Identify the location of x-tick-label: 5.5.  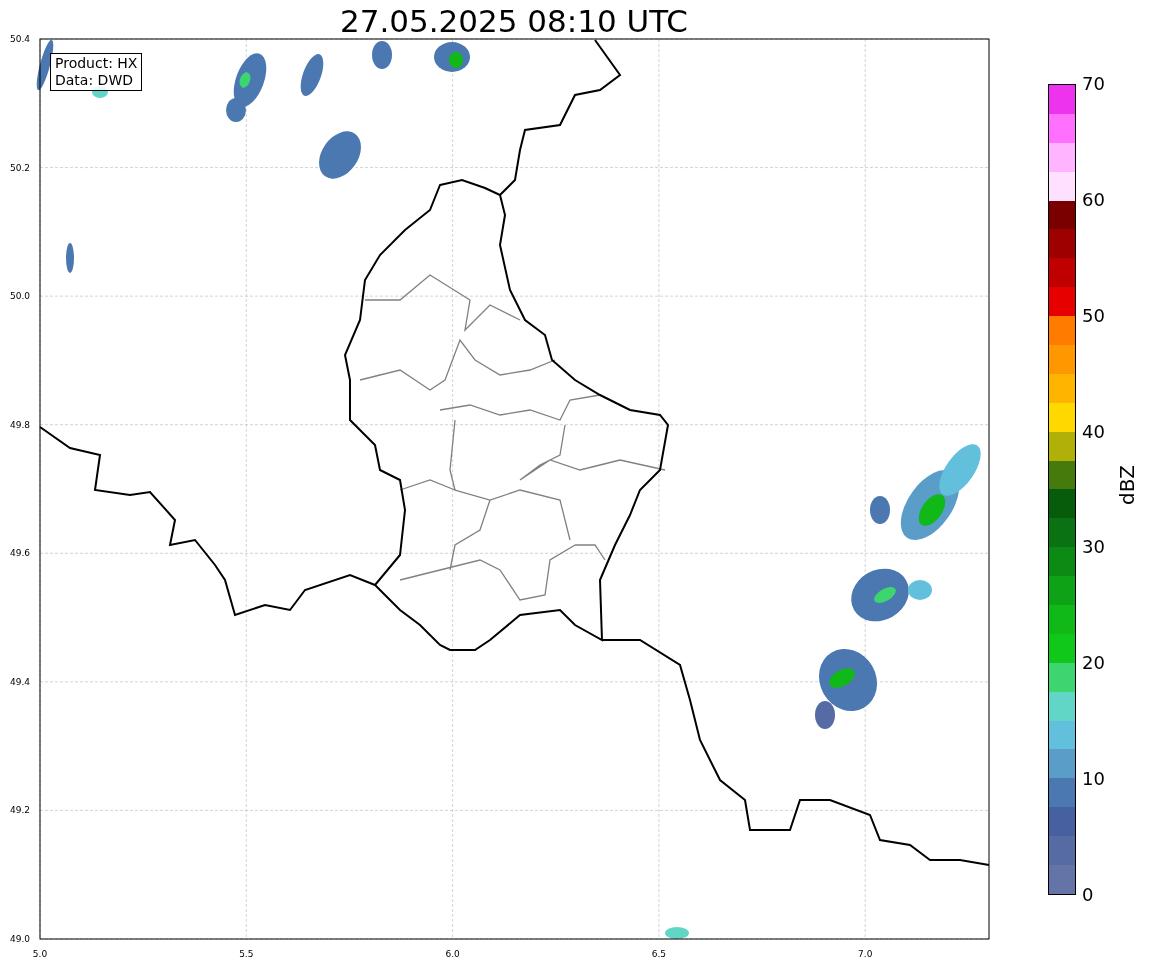
(246, 954).